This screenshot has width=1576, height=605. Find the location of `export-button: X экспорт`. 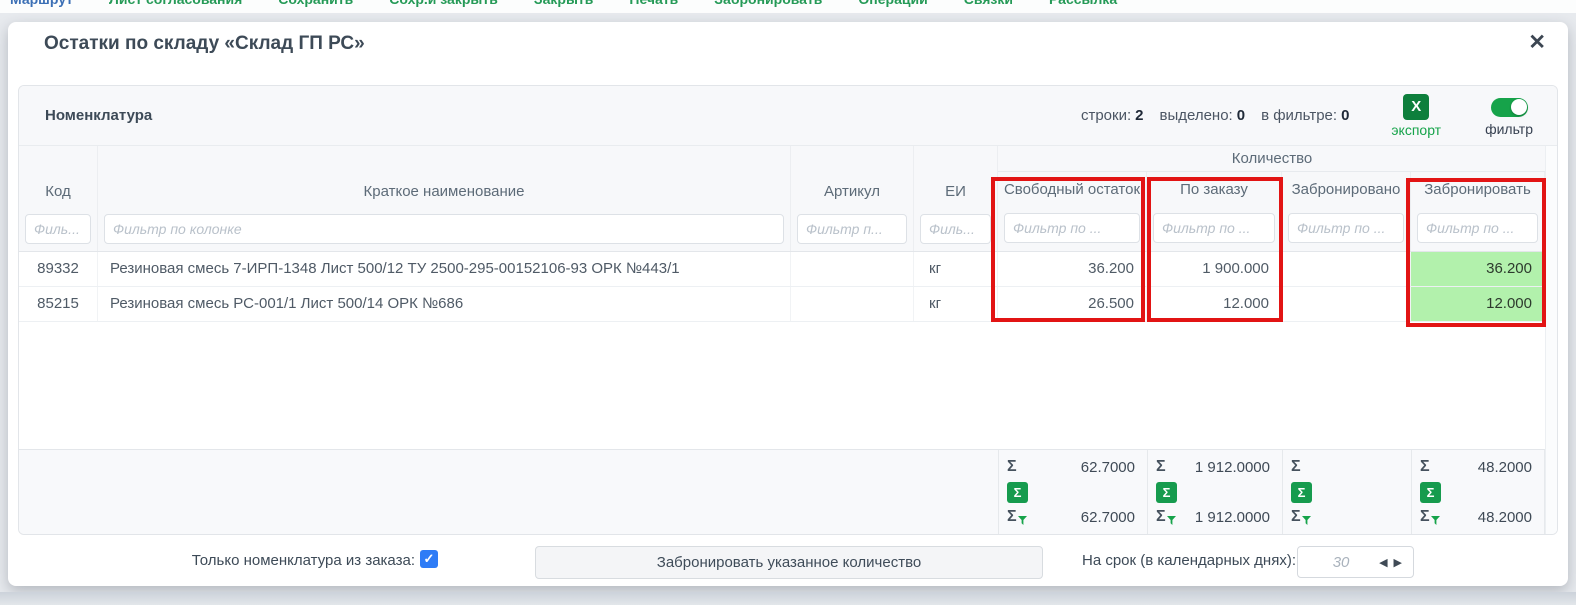

export-button: X экспорт is located at coordinates (1416, 115).